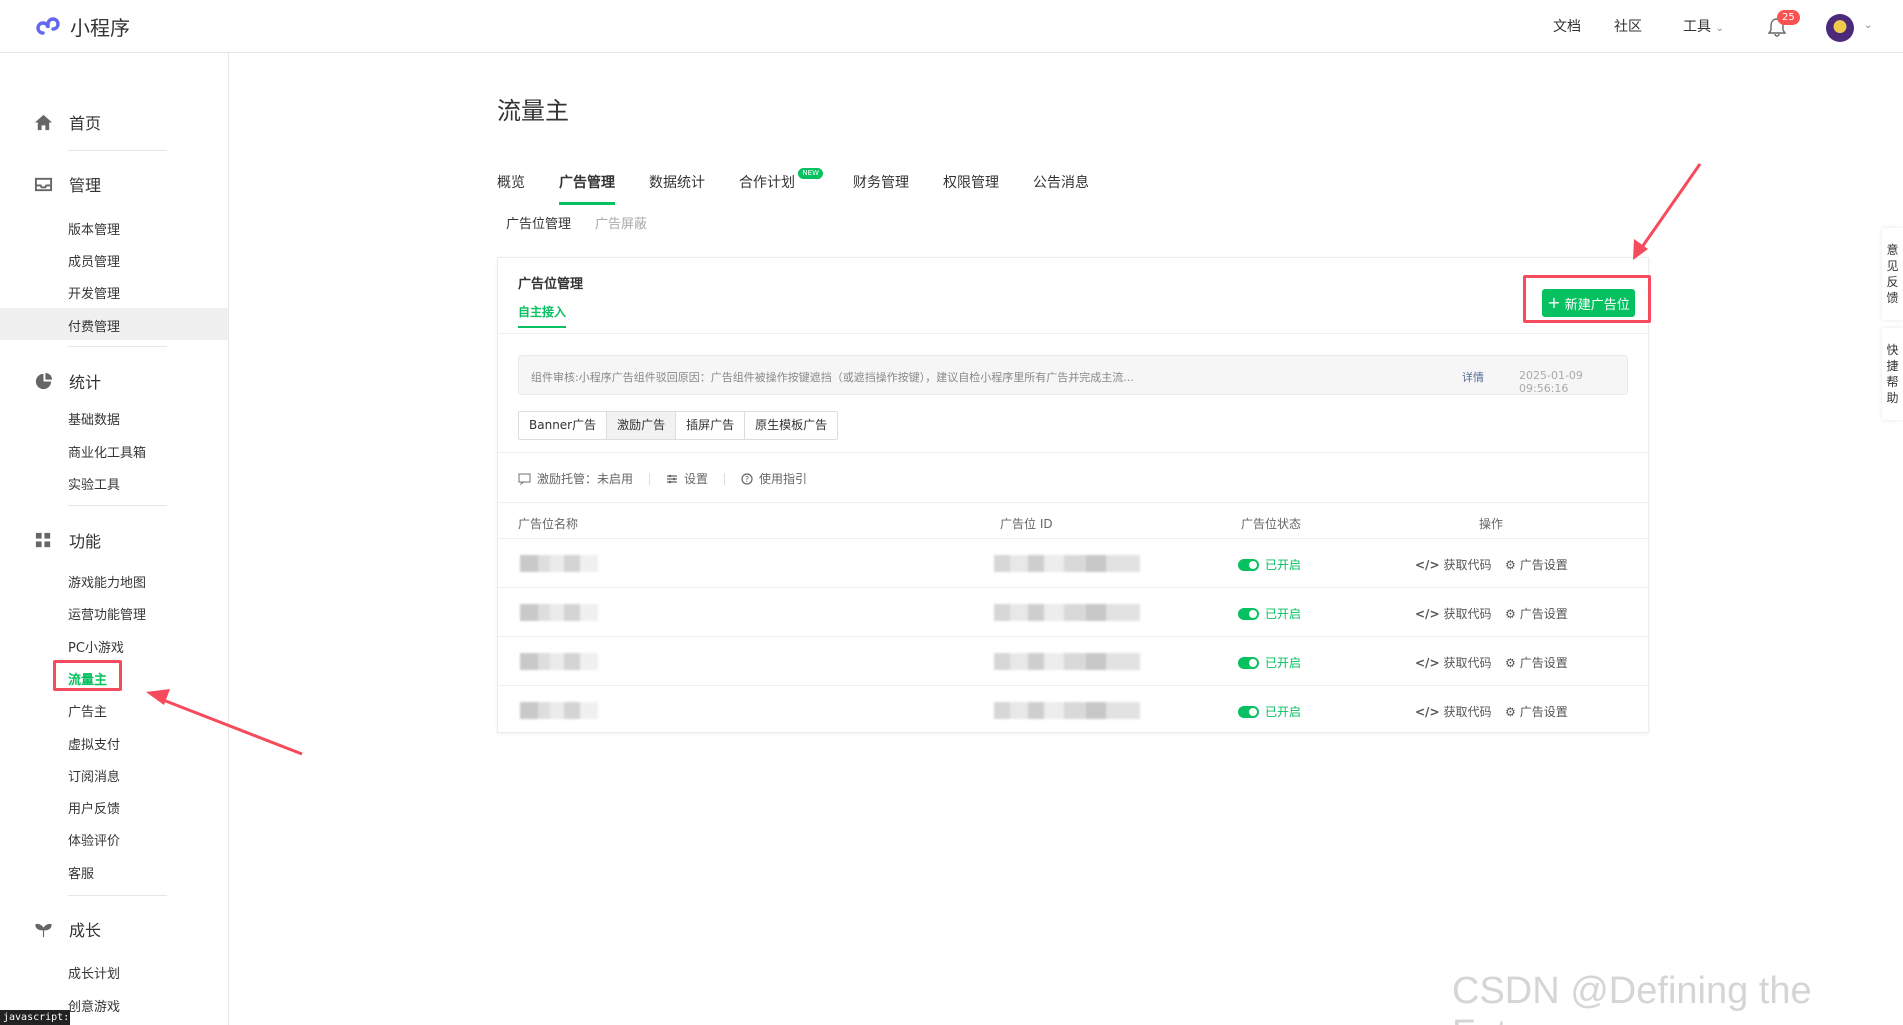 This screenshot has height=1025, width=1903. Describe the element at coordinates (94, 775) in the screenshot. I see `sidebar-item-subscribe-msg: 订阅消息` at that location.